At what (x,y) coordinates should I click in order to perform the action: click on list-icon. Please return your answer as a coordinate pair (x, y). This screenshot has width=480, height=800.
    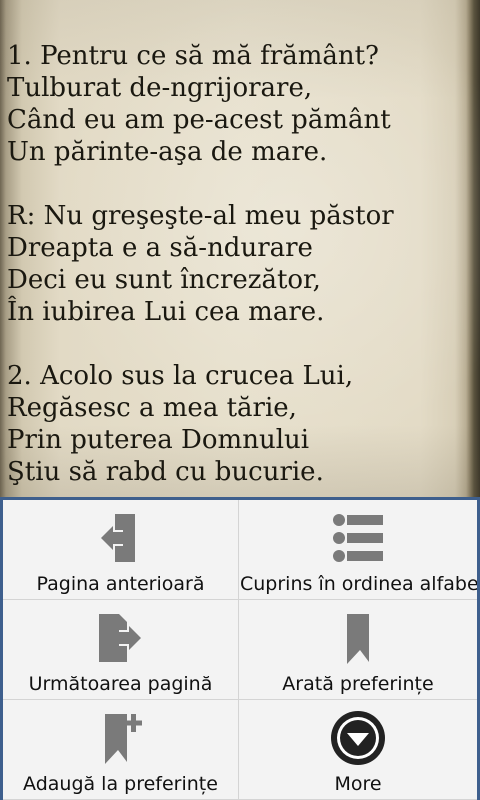
    Looking at the image, I should click on (358, 538).